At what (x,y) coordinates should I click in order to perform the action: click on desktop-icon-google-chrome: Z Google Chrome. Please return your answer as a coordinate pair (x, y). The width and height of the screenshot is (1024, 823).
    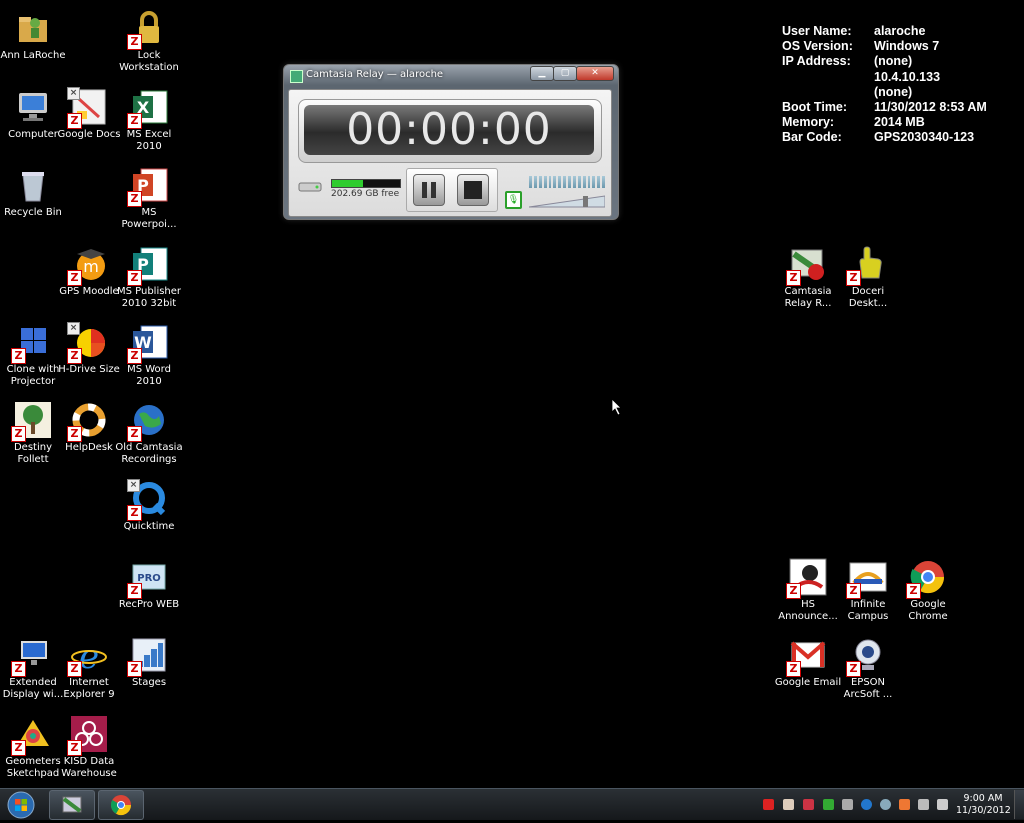
    Looking at the image, I should click on (928, 591).